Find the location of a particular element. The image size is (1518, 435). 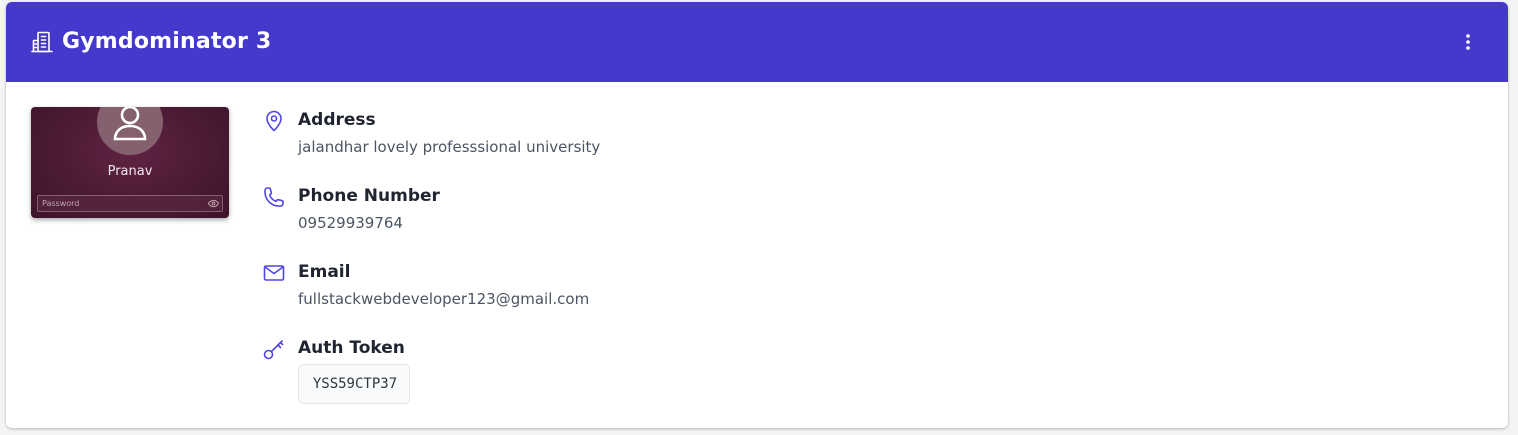

eye-icon is located at coordinates (213, 203).